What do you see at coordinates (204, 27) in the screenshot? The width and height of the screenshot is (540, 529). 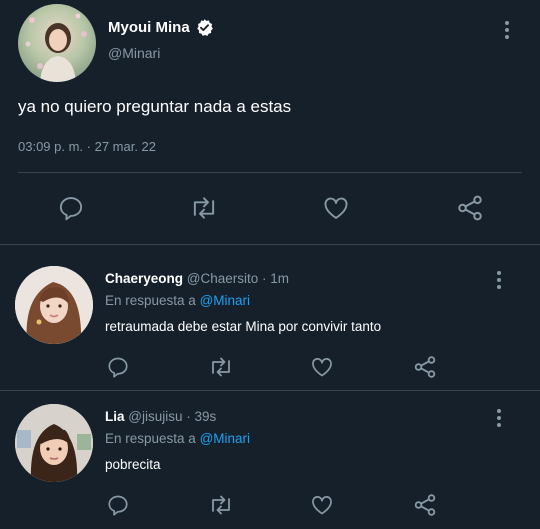 I see `verified-badge-icon` at bounding box center [204, 27].